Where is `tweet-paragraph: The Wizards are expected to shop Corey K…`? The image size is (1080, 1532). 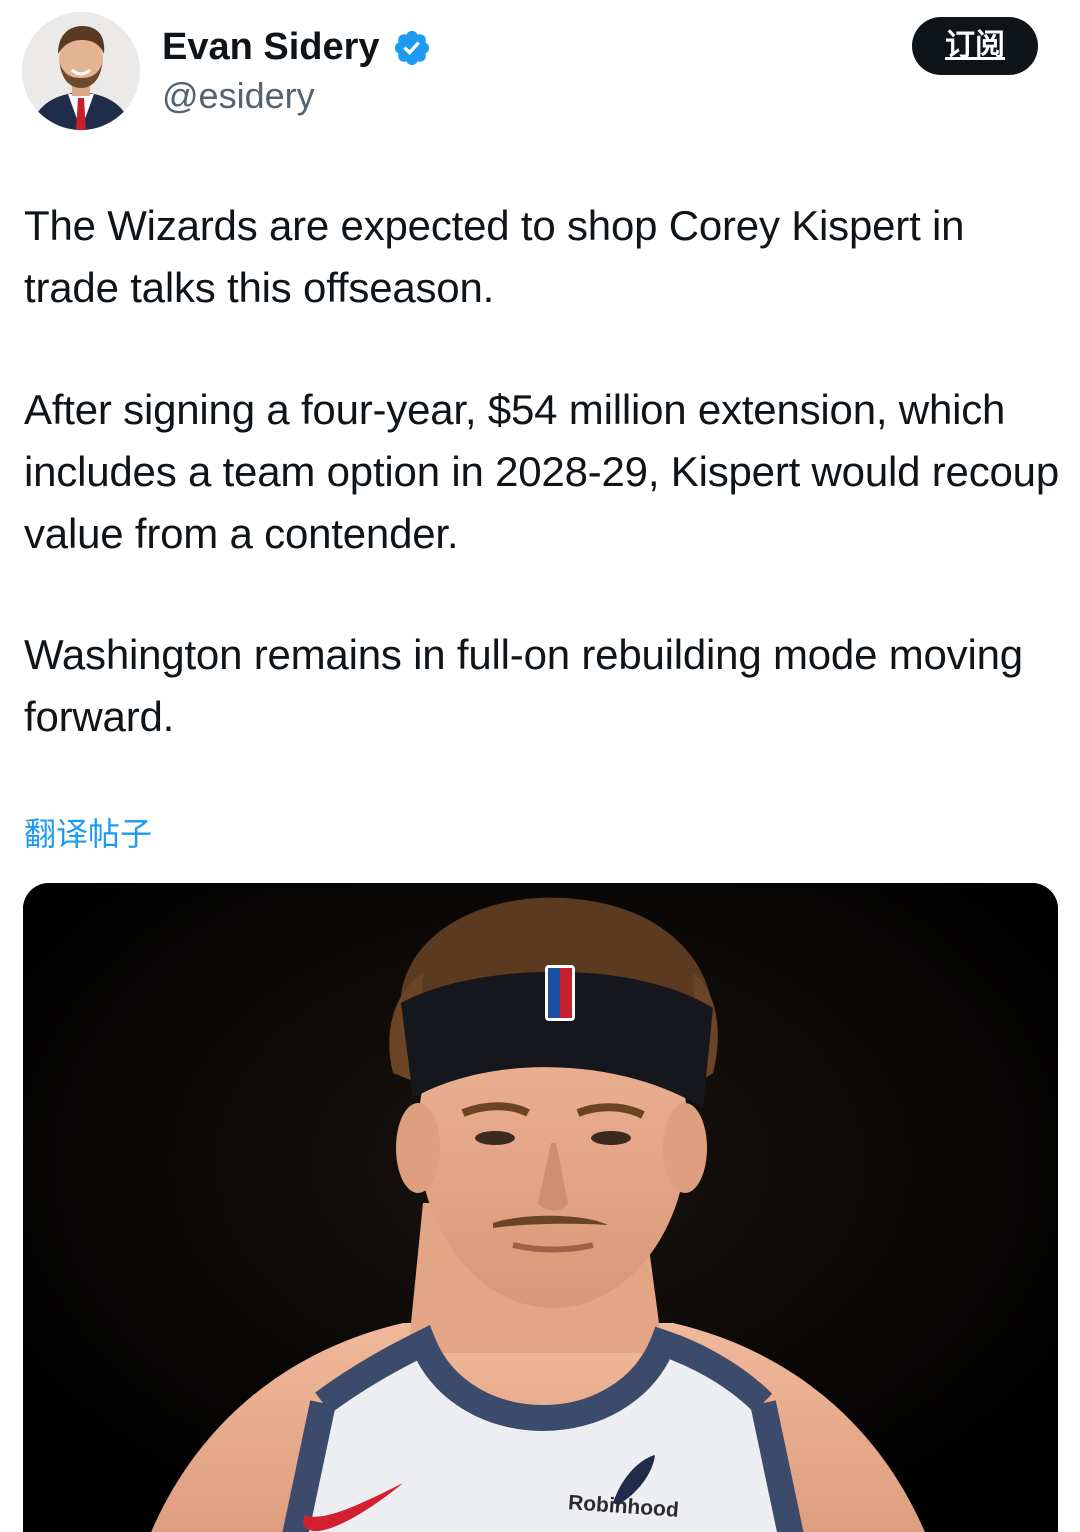 tweet-paragraph: The Wizards are expected to shop Corey K… is located at coordinates (494, 256).